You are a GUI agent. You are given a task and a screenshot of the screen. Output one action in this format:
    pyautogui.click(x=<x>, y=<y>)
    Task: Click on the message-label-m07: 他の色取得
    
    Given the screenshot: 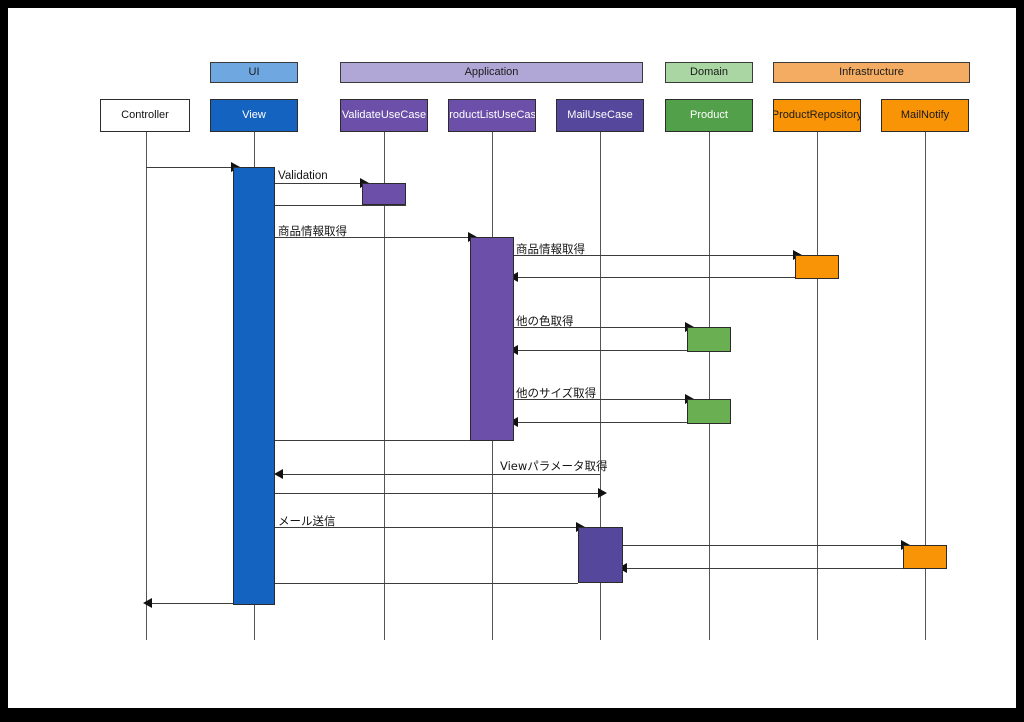 What is the action you would take?
    pyautogui.click(x=545, y=321)
    